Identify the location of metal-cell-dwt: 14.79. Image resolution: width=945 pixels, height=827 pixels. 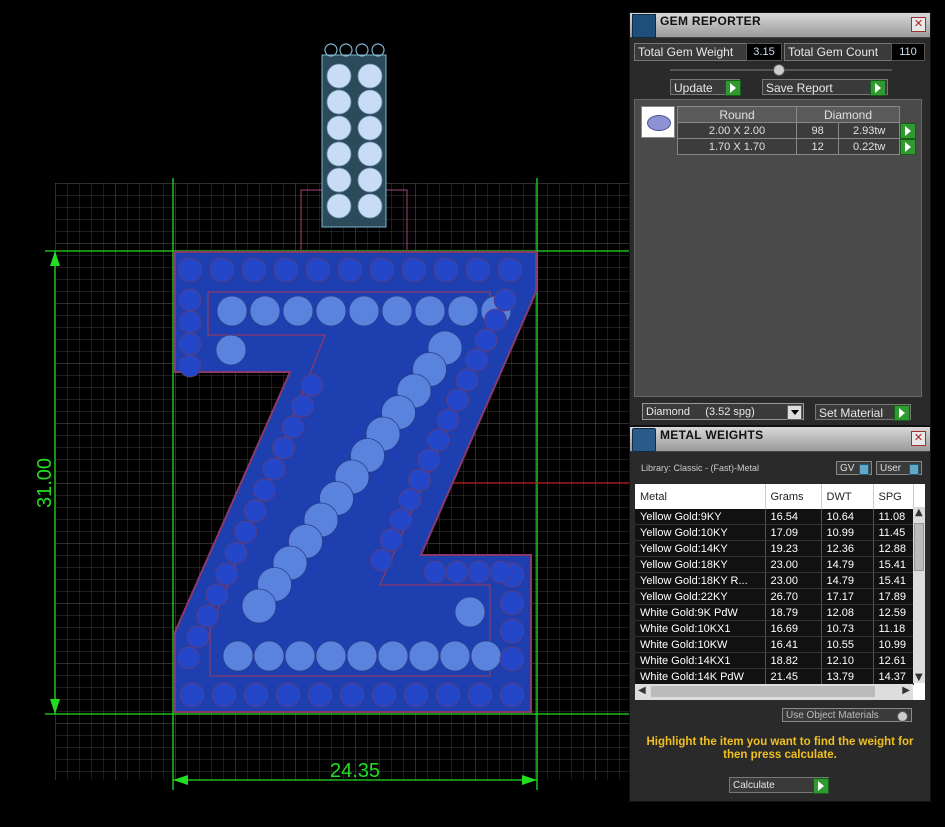
(847, 564).